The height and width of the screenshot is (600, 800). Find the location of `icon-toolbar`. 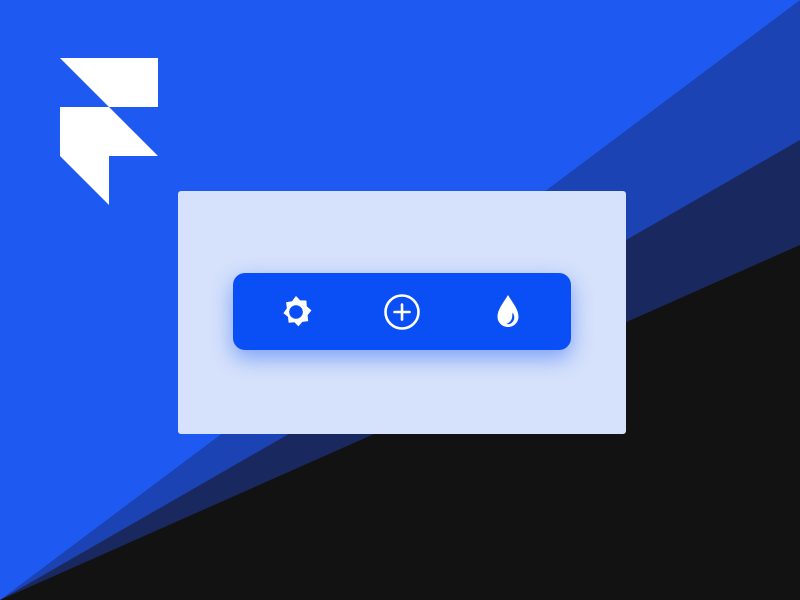

icon-toolbar is located at coordinates (402, 311).